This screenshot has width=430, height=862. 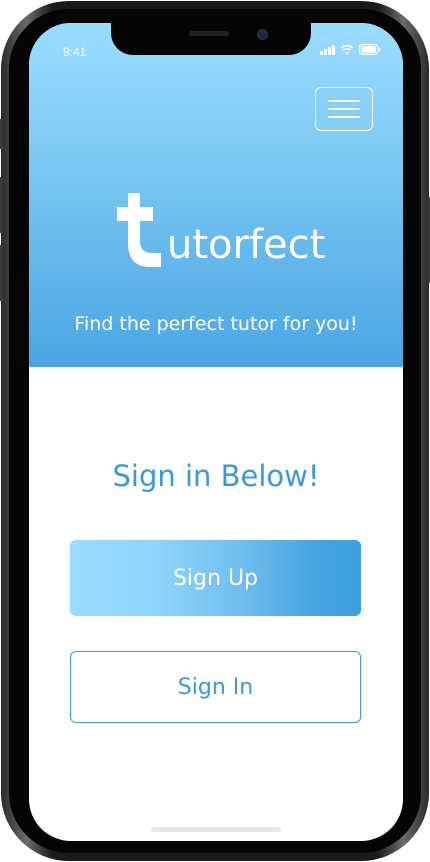 What do you see at coordinates (1, 134) in the screenshot?
I see `mute-switch` at bounding box center [1, 134].